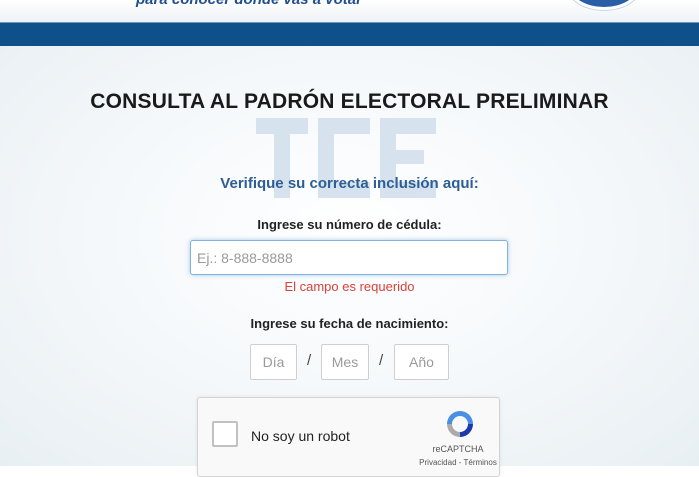 The width and height of the screenshot is (699, 477). Describe the element at coordinates (300, 436) in the screenshot. I see `recaptcha-label: No soy un robot` at that location.